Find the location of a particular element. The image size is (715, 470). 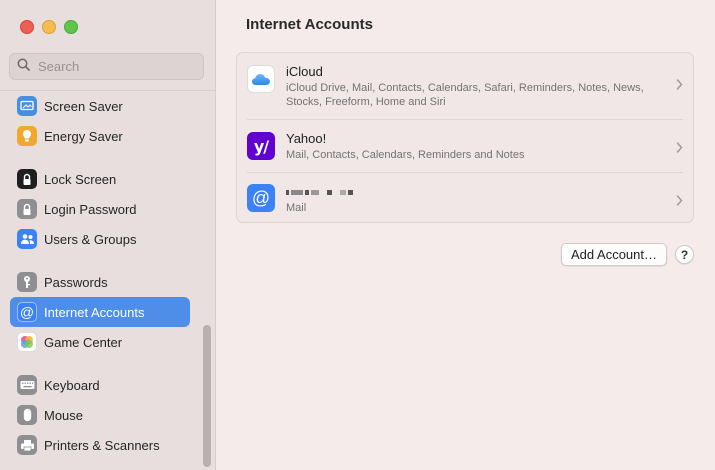

close-window-button is located at coordinates (27, 27).